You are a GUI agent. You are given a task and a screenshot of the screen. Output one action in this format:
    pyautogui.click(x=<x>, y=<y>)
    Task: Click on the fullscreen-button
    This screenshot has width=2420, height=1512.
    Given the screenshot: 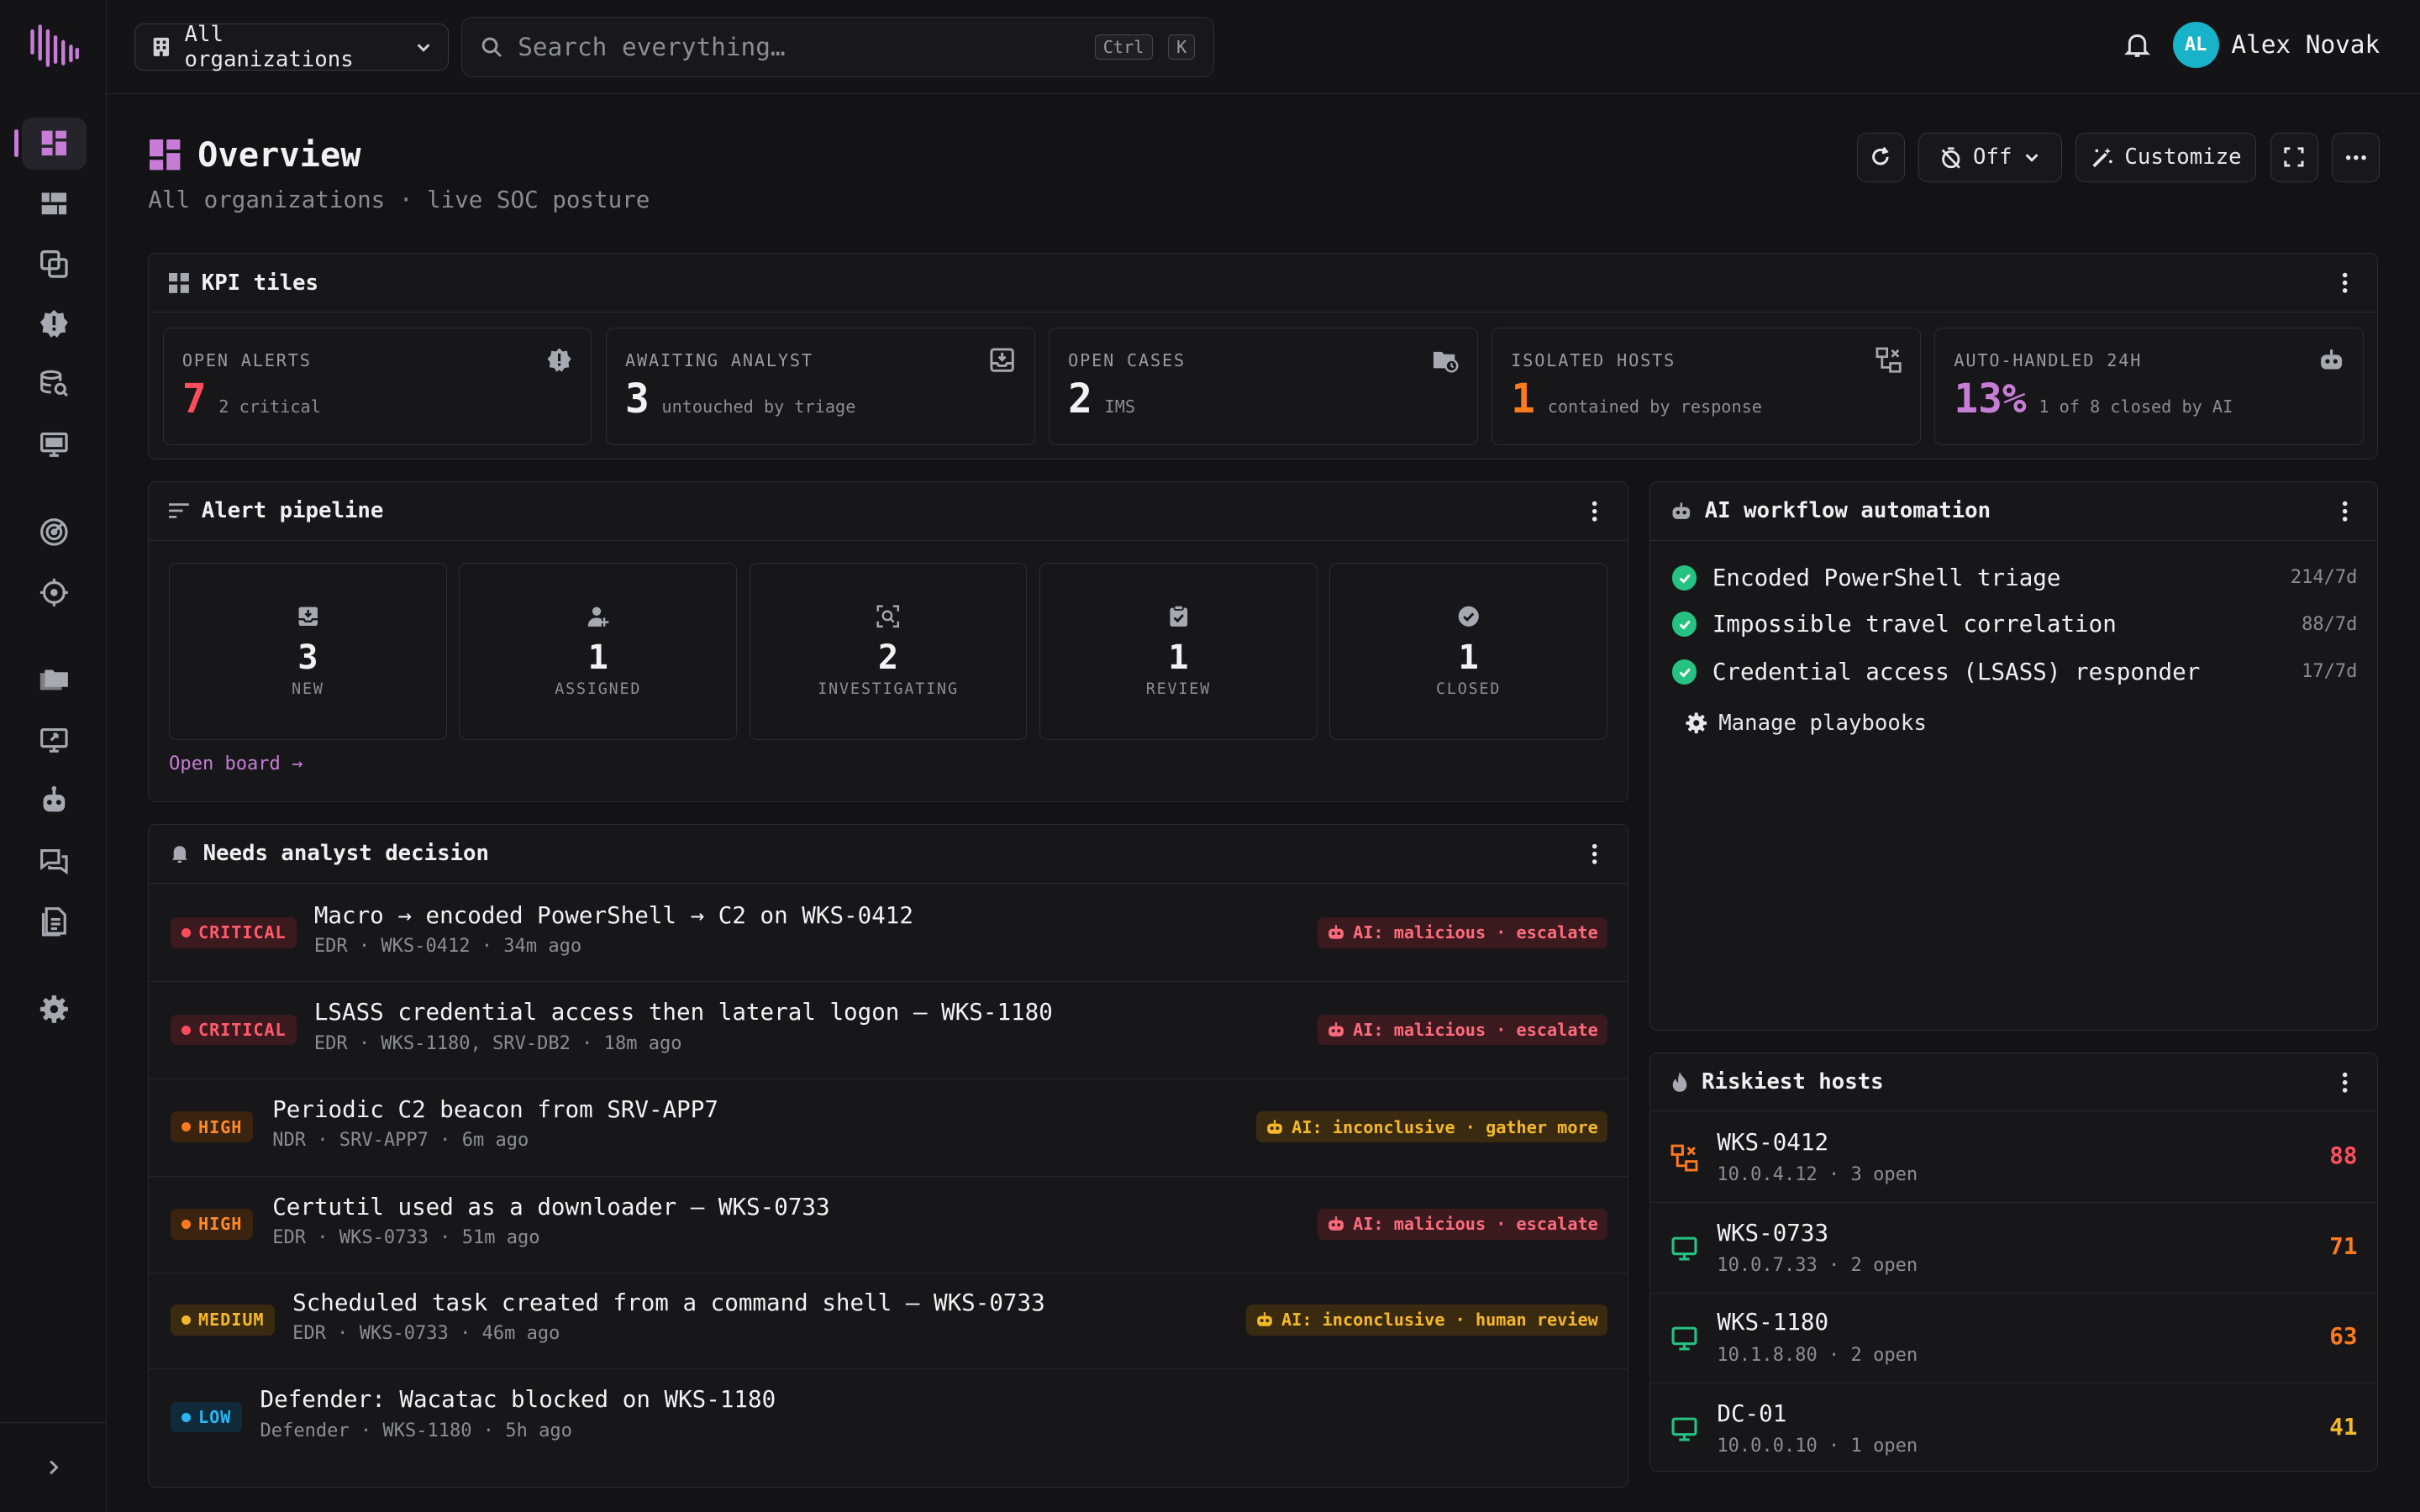 What is the action you would take?
    pyautogui.click(x=2294, y=157)
    